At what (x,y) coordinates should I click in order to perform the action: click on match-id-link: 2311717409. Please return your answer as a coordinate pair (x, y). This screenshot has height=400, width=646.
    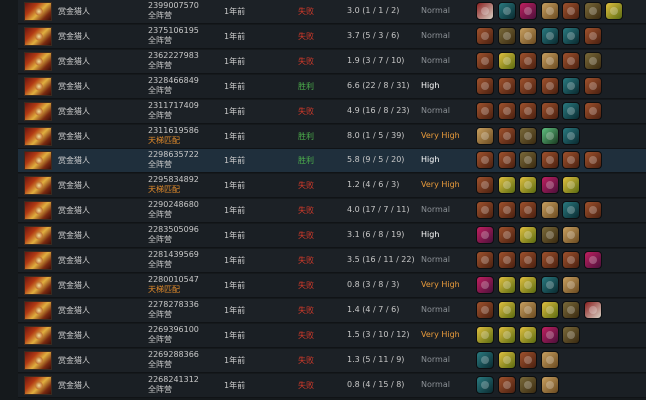
    Looking at the image, I should click on (173, 106).